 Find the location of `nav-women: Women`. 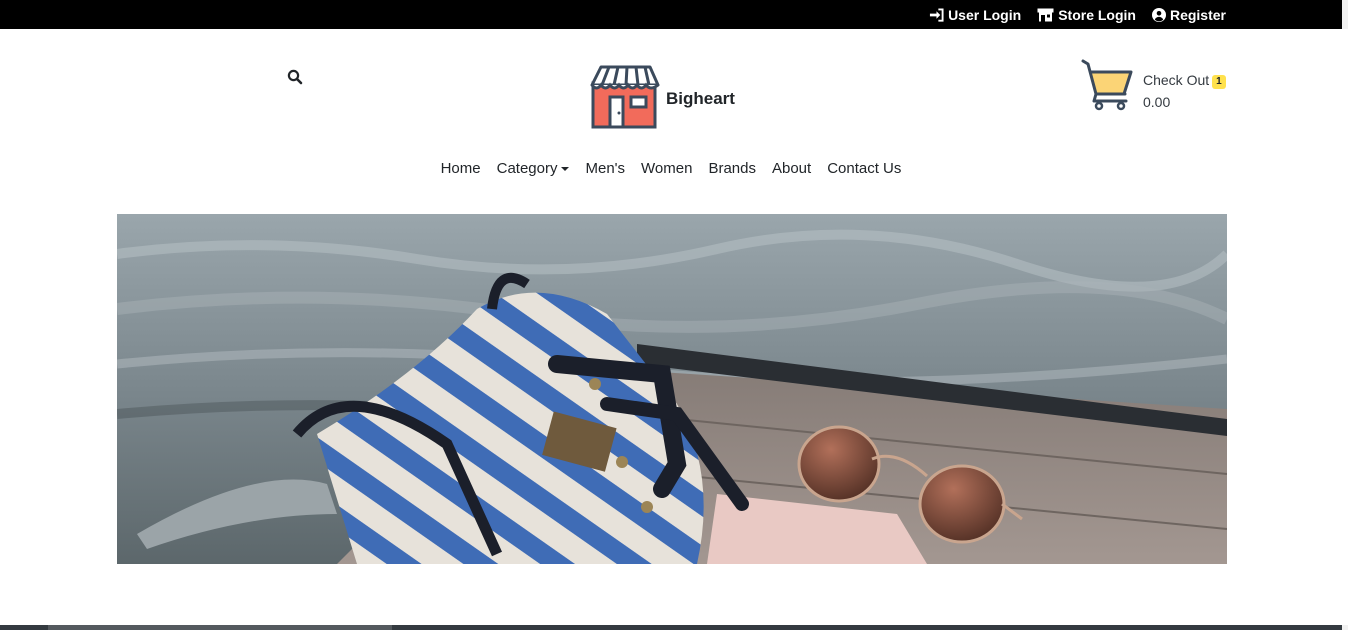

nav-women: Women is located at coordinates (666, 168).